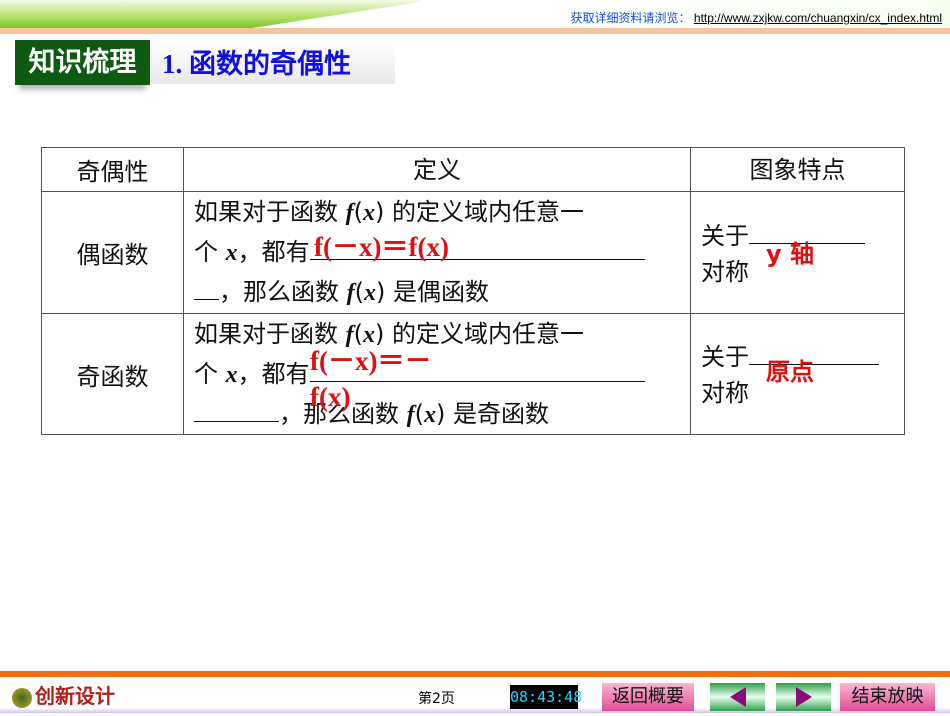 This screenshot has height=716, width=950. What do you see at coordinates (437, 292) in the screenshot?
I see `text: 是偶函数` at bounding box center [437, 292].